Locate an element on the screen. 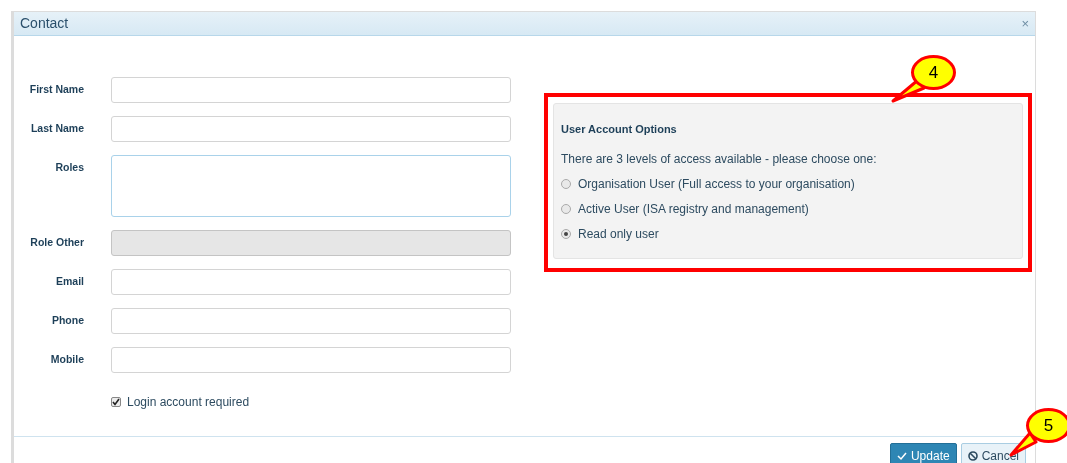 Image resolution: width=1067 pixels, height=463 pixels. panel-description: There are 3 levels of access available - please choose one: is located at coordinates (719, 159).